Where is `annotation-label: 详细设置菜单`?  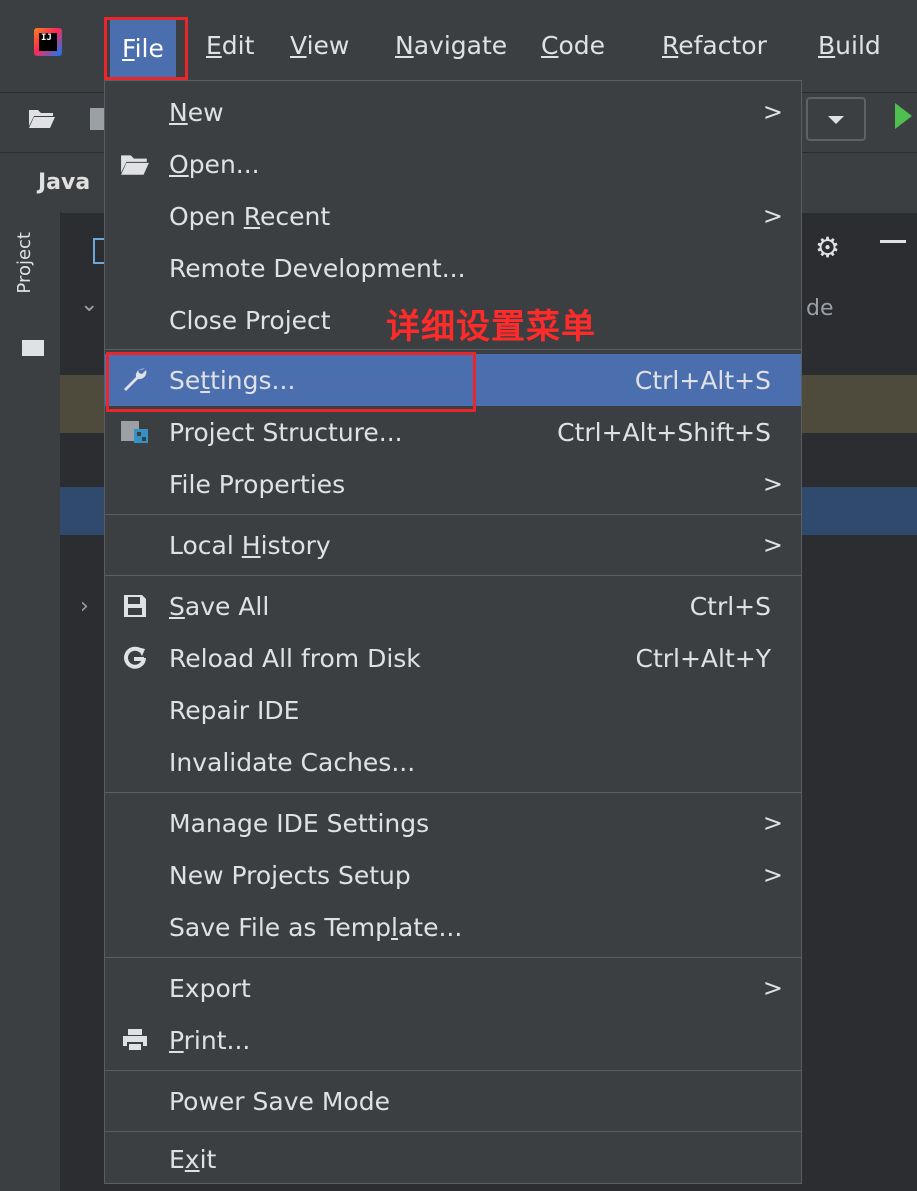
annotation-label: 详细设置菜单 is located at coordinates (491, 327).